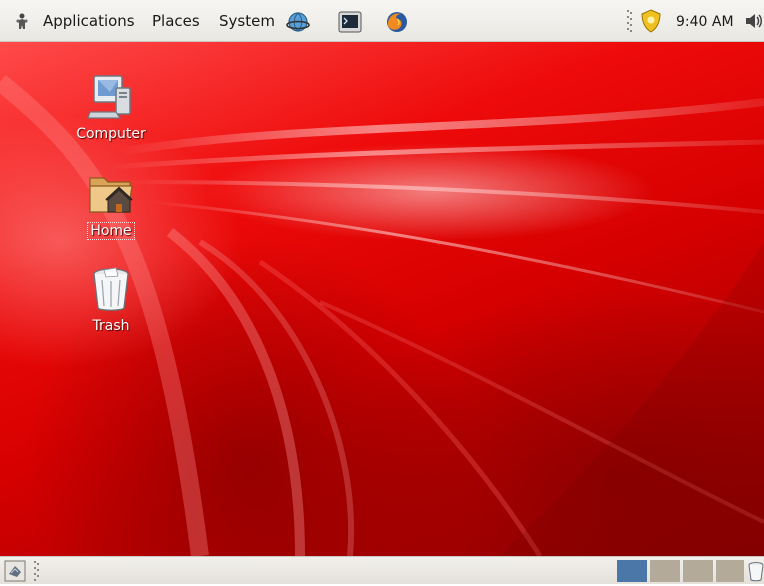  Describe the element at coordinates (382, 21) in the screenshot. I see `top-panel: Applications Places System 9:40 AM` at that location.